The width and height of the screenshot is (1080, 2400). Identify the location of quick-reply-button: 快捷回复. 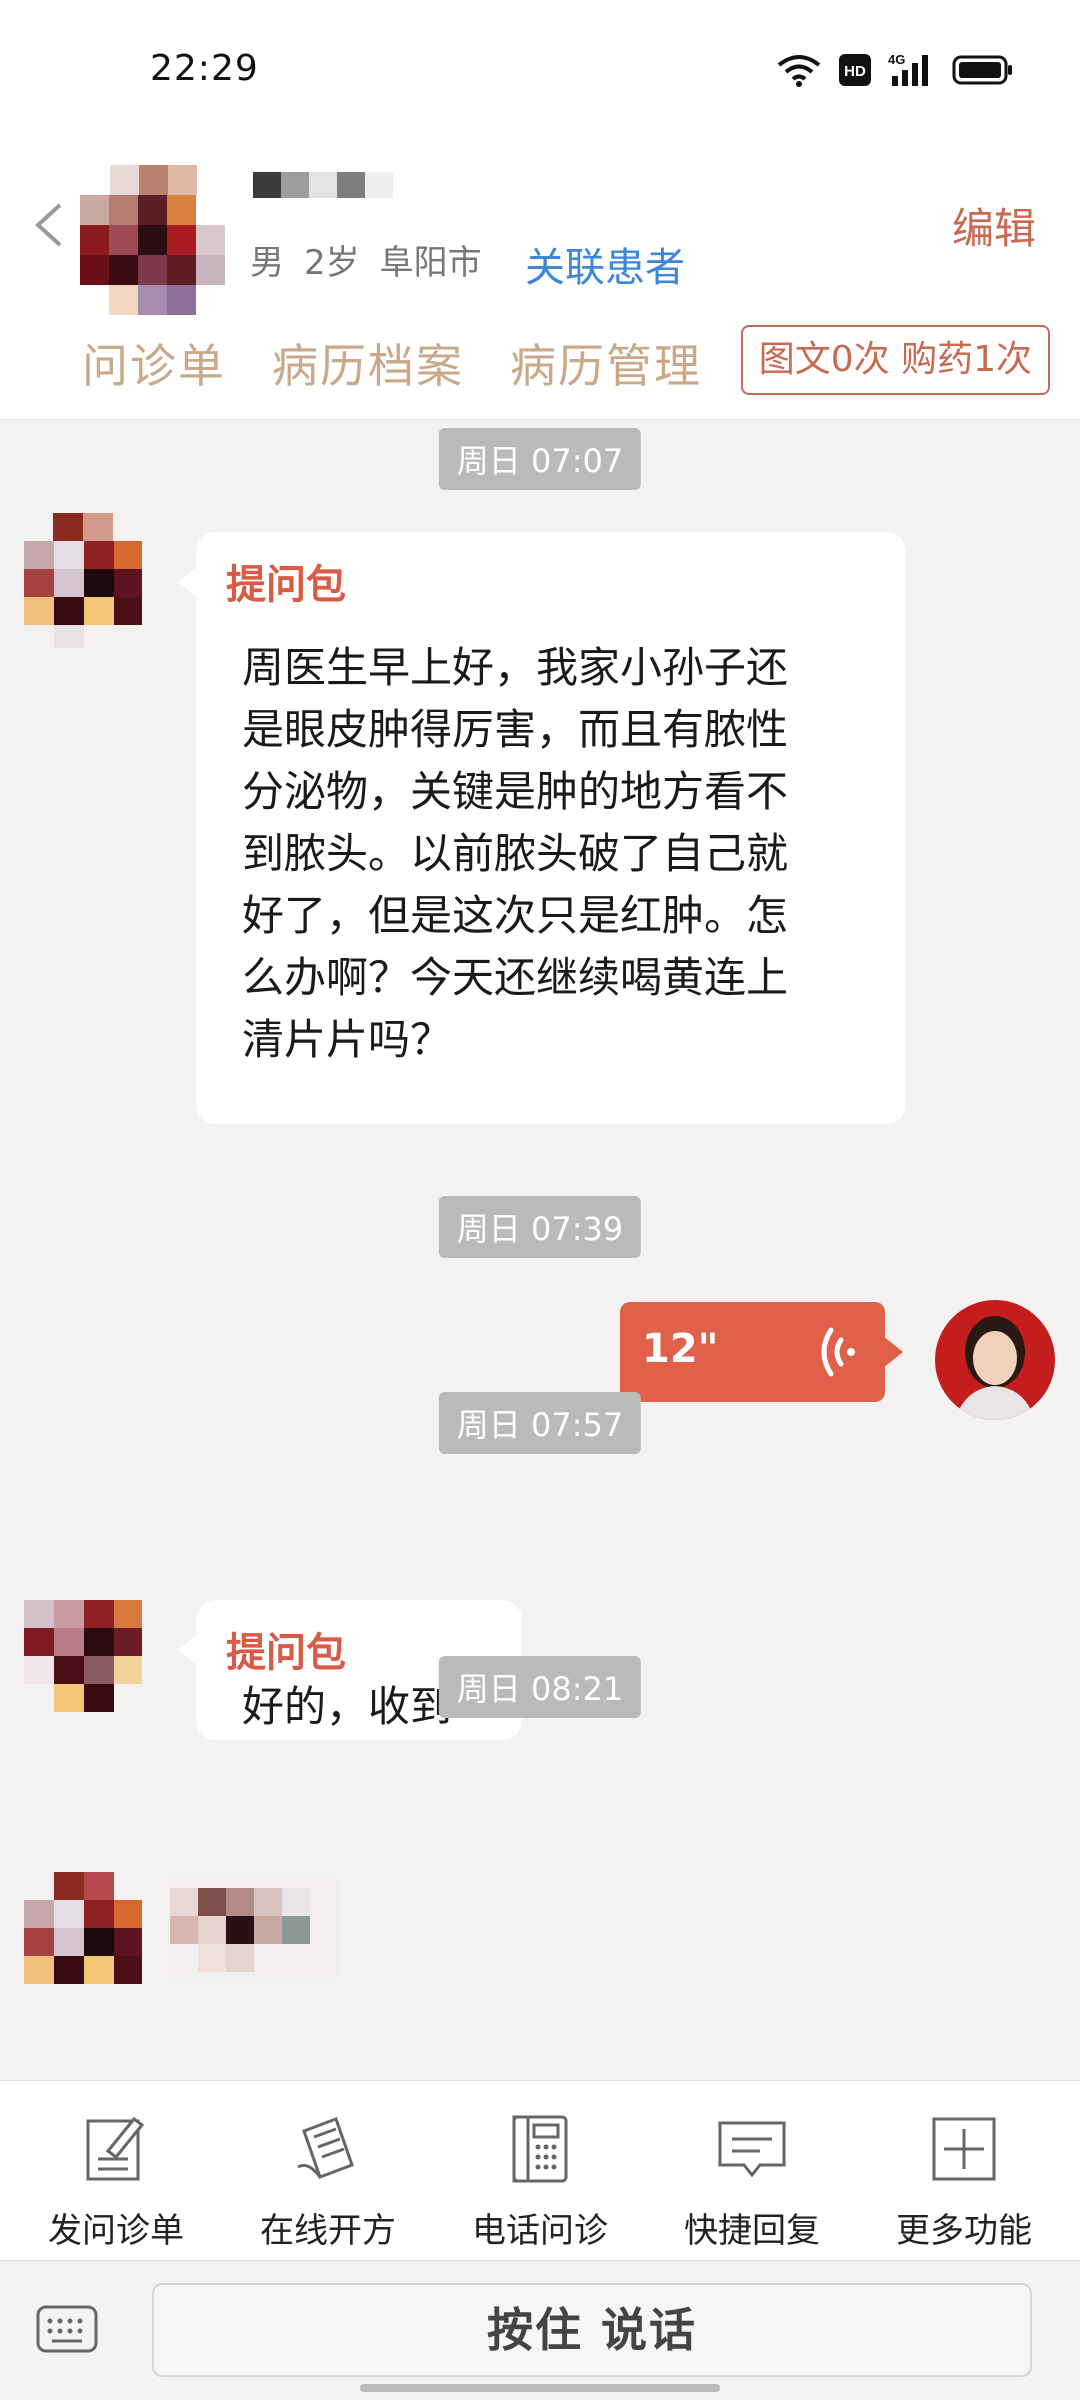
(752, 2181).